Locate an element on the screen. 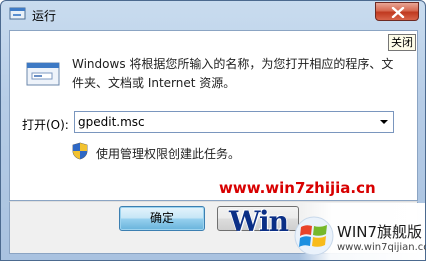 Image resolution: width=426 pixels, height=261 pixels. close-icon is located at coordinates (398, 12).